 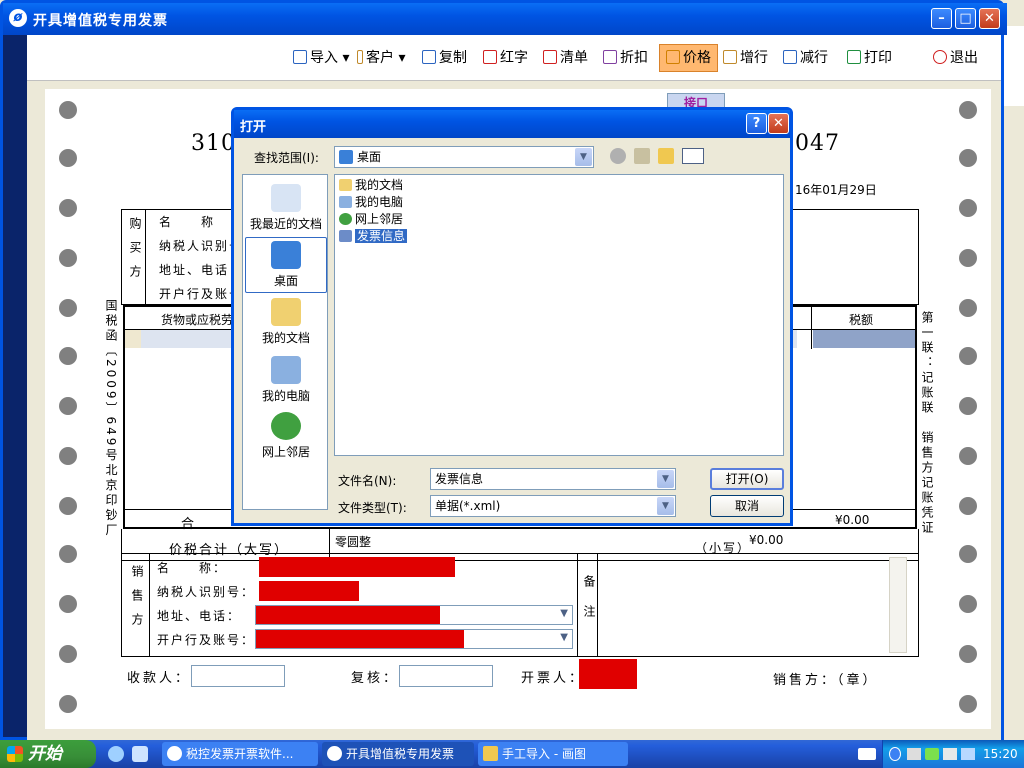 I want to click on buyer-address-label: 地址、电话, so click(x=194, y=270).